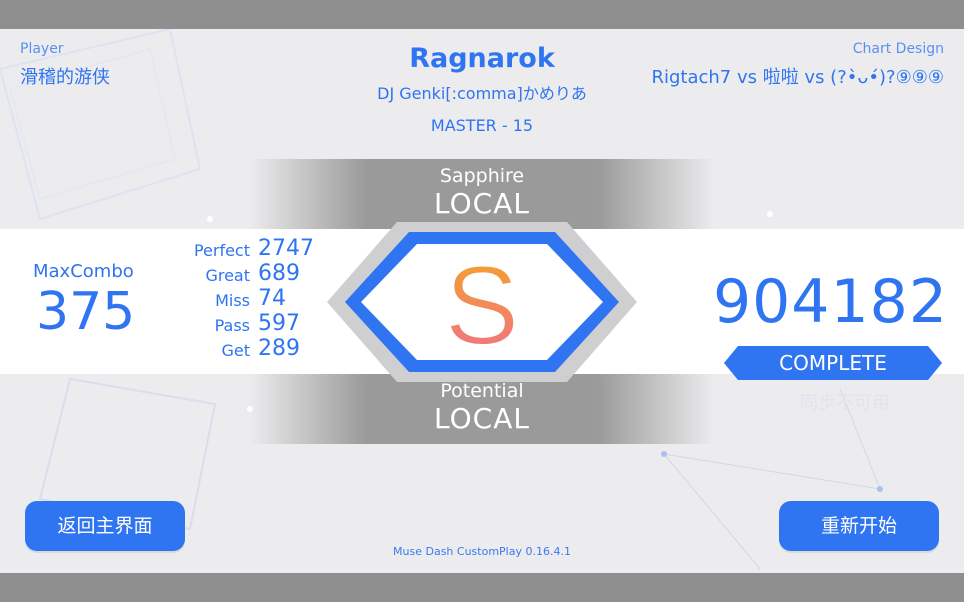  I want to click on judgement-label-miss: Miss, so click(232, 300).